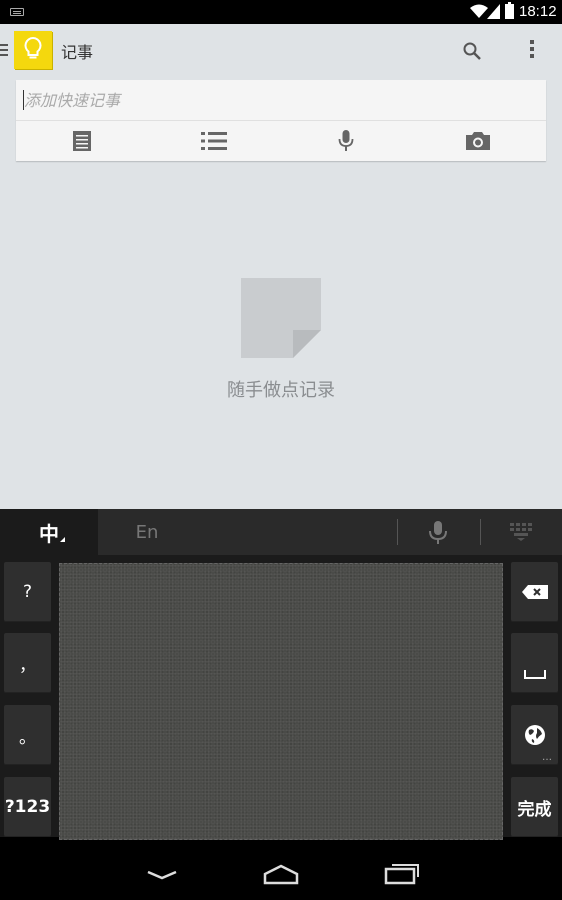 The image size is (562, 900). What do you see at coordinates (33, 50) in the screenshot?
I see `lightbulb-icon` at bounding box center [33, 50].